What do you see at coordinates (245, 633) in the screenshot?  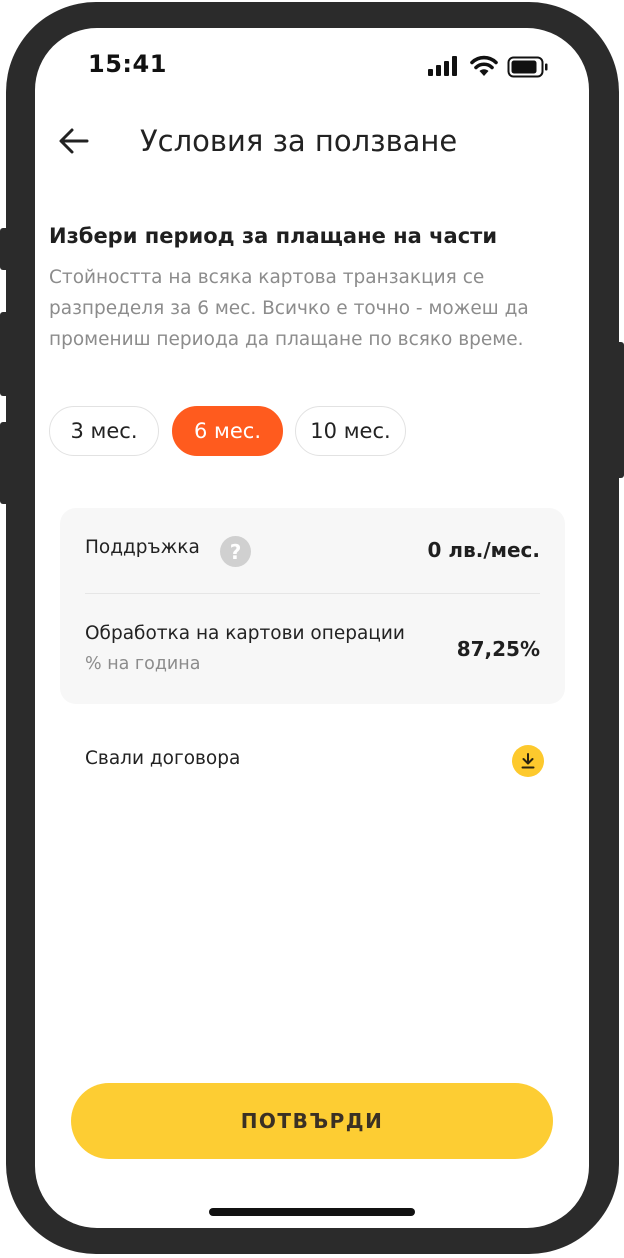 I see `processing-label: Обработка на картови операции` at bounding box center [245, 633].